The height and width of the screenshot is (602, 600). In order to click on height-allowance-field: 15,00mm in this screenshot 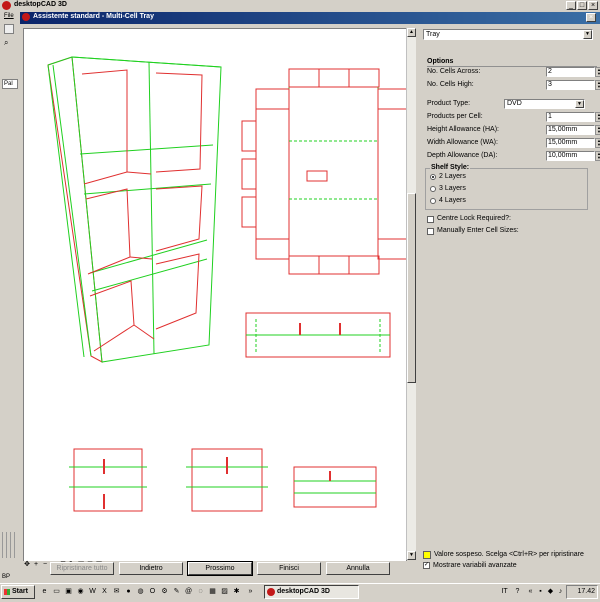, I will do `click(570, 130)`.